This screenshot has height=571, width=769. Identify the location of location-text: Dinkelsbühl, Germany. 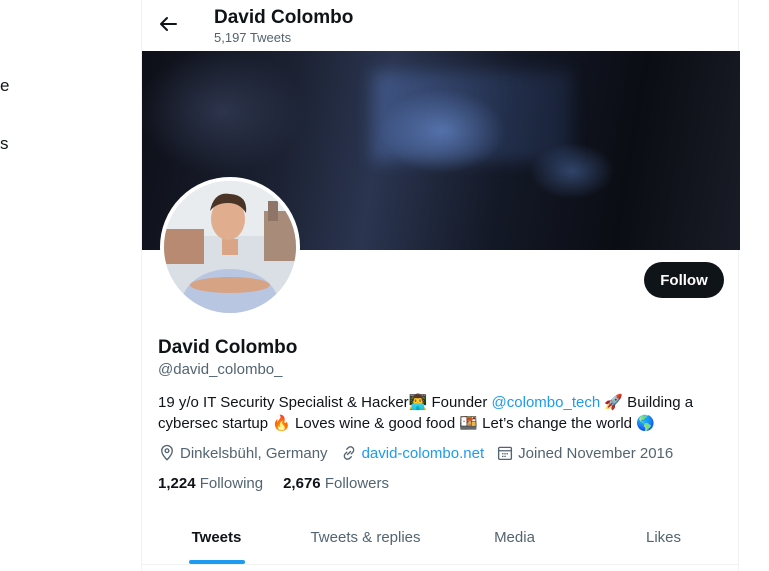
(254, 453).